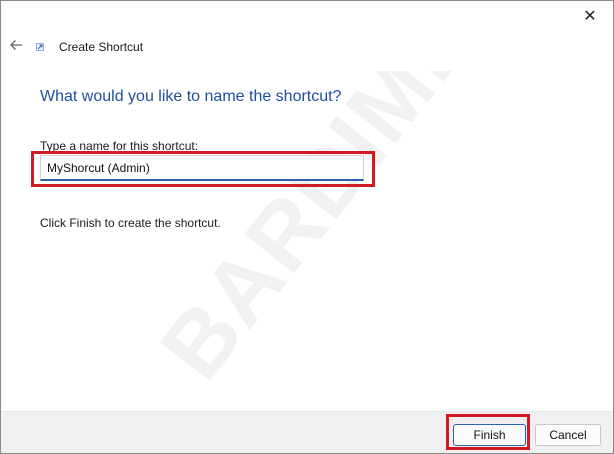  I want to click on back-button, so click(16, 45).